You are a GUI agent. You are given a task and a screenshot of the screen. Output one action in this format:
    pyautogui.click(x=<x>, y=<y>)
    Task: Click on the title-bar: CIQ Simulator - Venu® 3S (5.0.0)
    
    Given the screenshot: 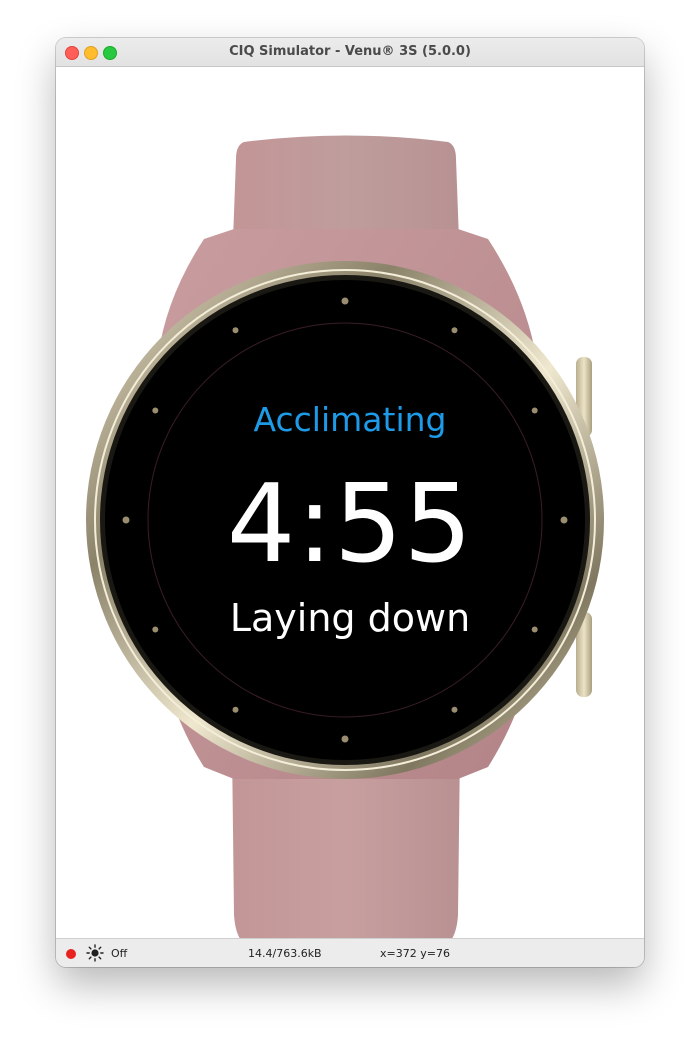 What is the action you would take?
    pyautogui.click(x=350, y=52)
    